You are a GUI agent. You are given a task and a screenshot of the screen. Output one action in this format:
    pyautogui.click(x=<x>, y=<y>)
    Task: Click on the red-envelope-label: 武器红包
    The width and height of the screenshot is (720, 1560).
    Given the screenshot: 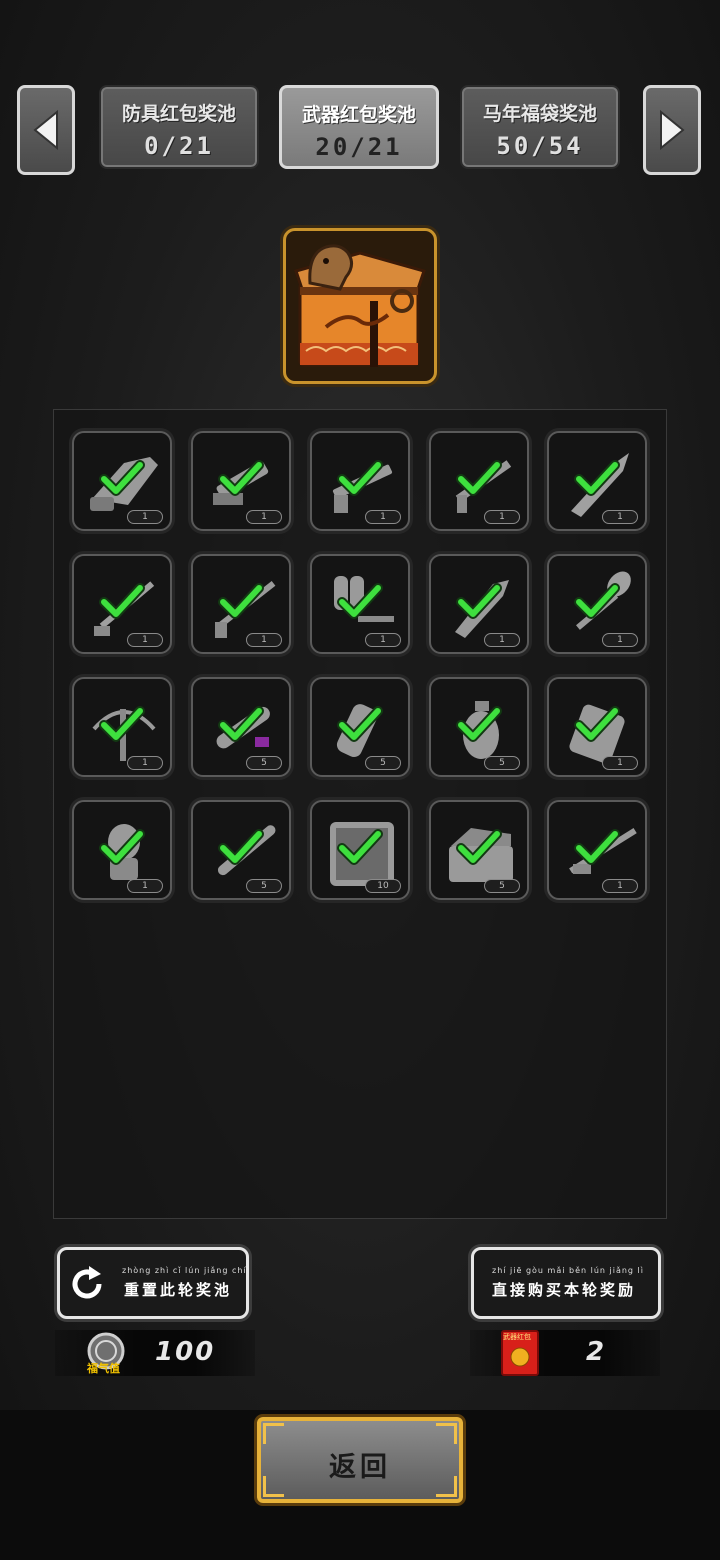 What is the action you would take?
    pyautogui.click(x=517, y=1337)
    